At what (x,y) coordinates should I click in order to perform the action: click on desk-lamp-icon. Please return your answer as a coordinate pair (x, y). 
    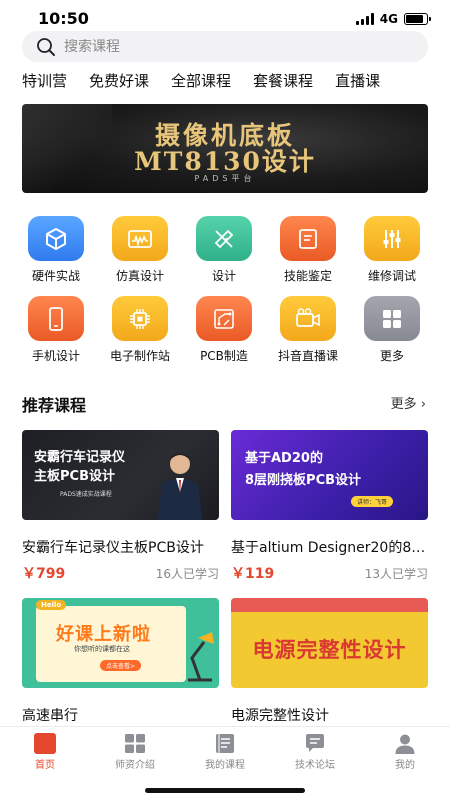
    Looking at the image, I should click on (201, 657).